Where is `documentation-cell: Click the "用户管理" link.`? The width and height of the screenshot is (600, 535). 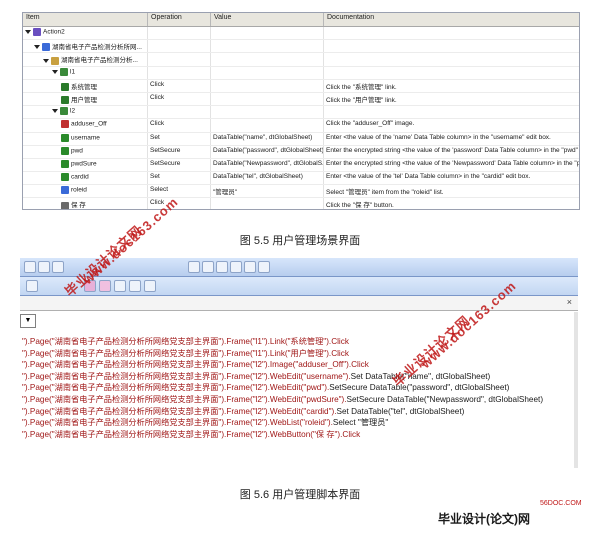
documentation-cell: Click the "用户管理" link. is located at coordinates (451, 99).